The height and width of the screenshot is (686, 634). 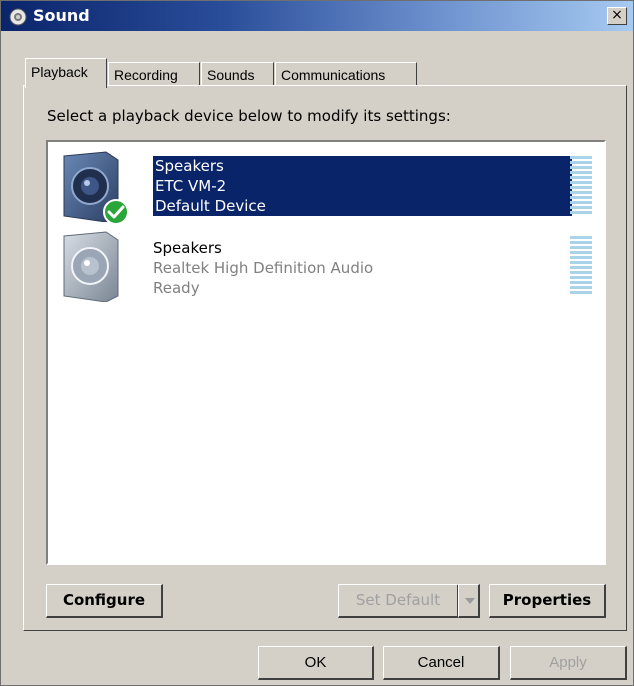 What do you see at coordinates (547, 601) in the screenshot?
I see `properties-button: Properties` at bounding box center [547, 601].